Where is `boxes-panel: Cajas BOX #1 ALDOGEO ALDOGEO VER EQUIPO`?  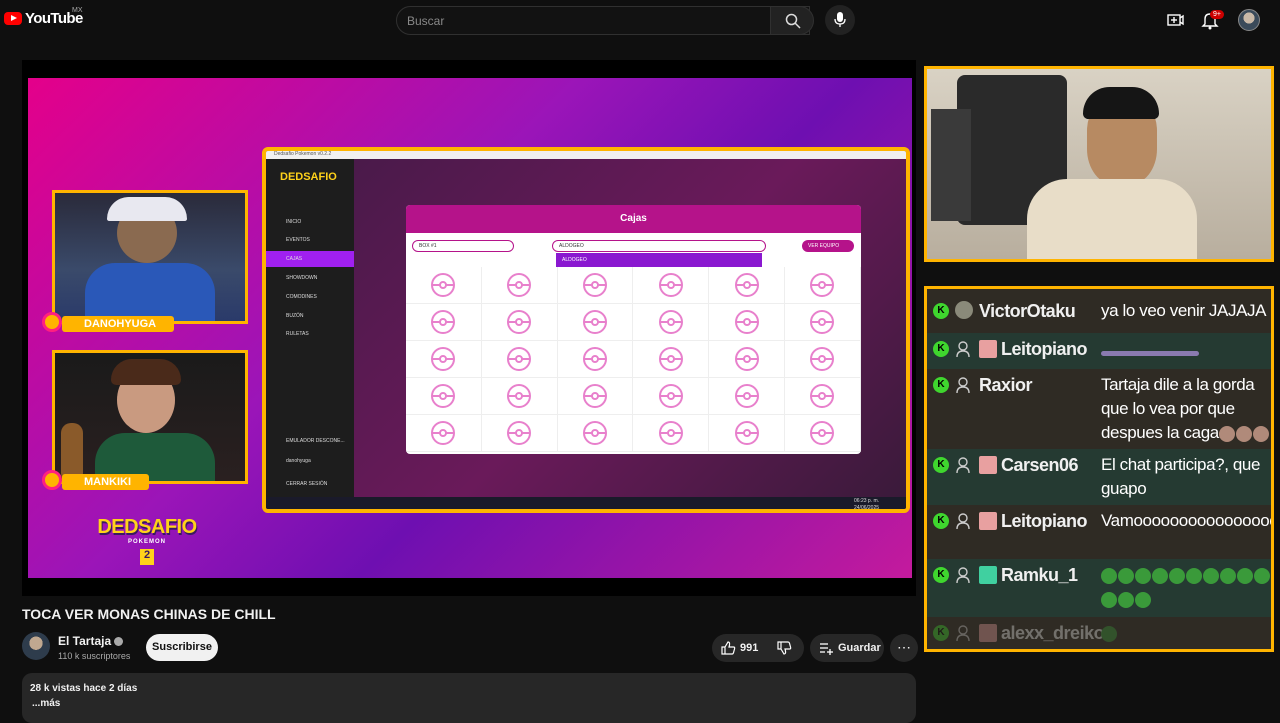
boxes-panel: Cajas BOX #1 ALDOGEO ALDOGEO VER EQUIPO is located at coordinates (633, 329).